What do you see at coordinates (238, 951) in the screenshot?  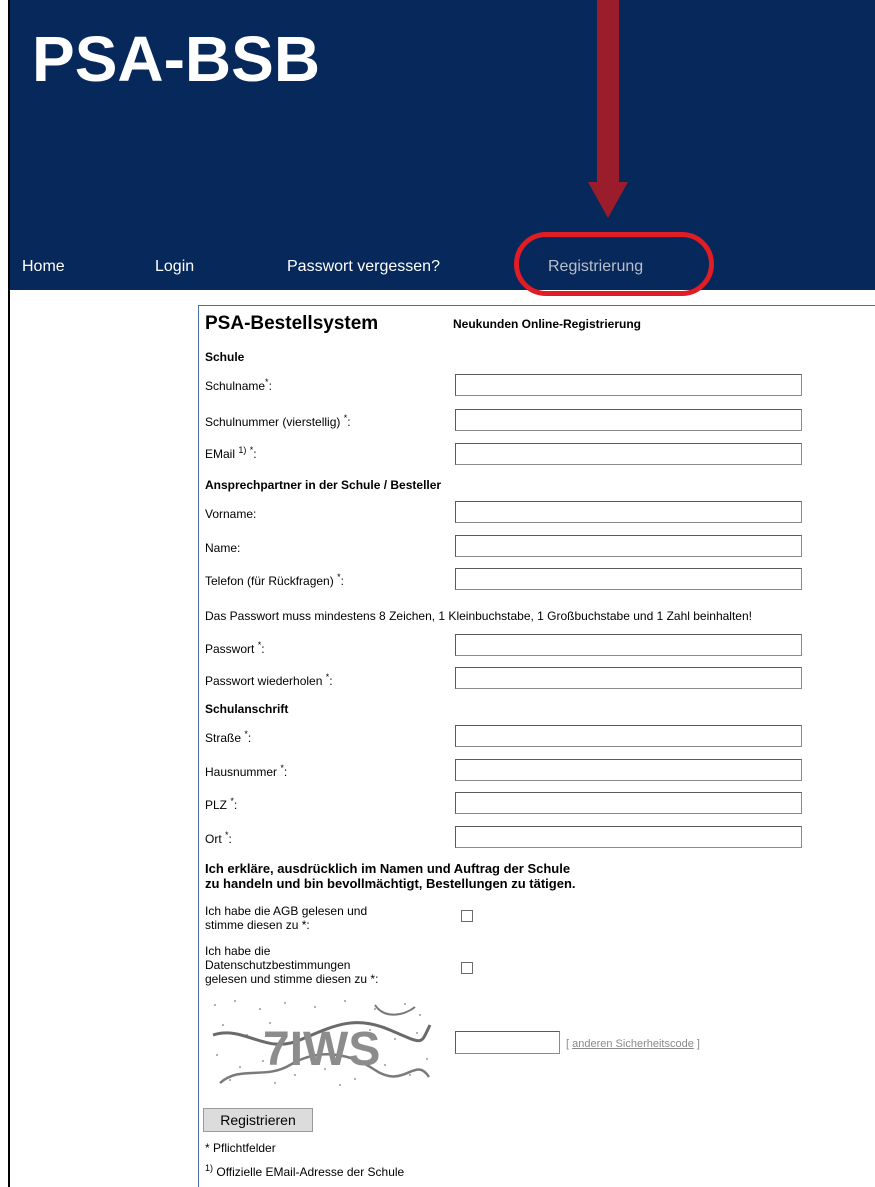 I see `datenschutz-label-line-1: Ich habe die` at bounding box center [238, 951].